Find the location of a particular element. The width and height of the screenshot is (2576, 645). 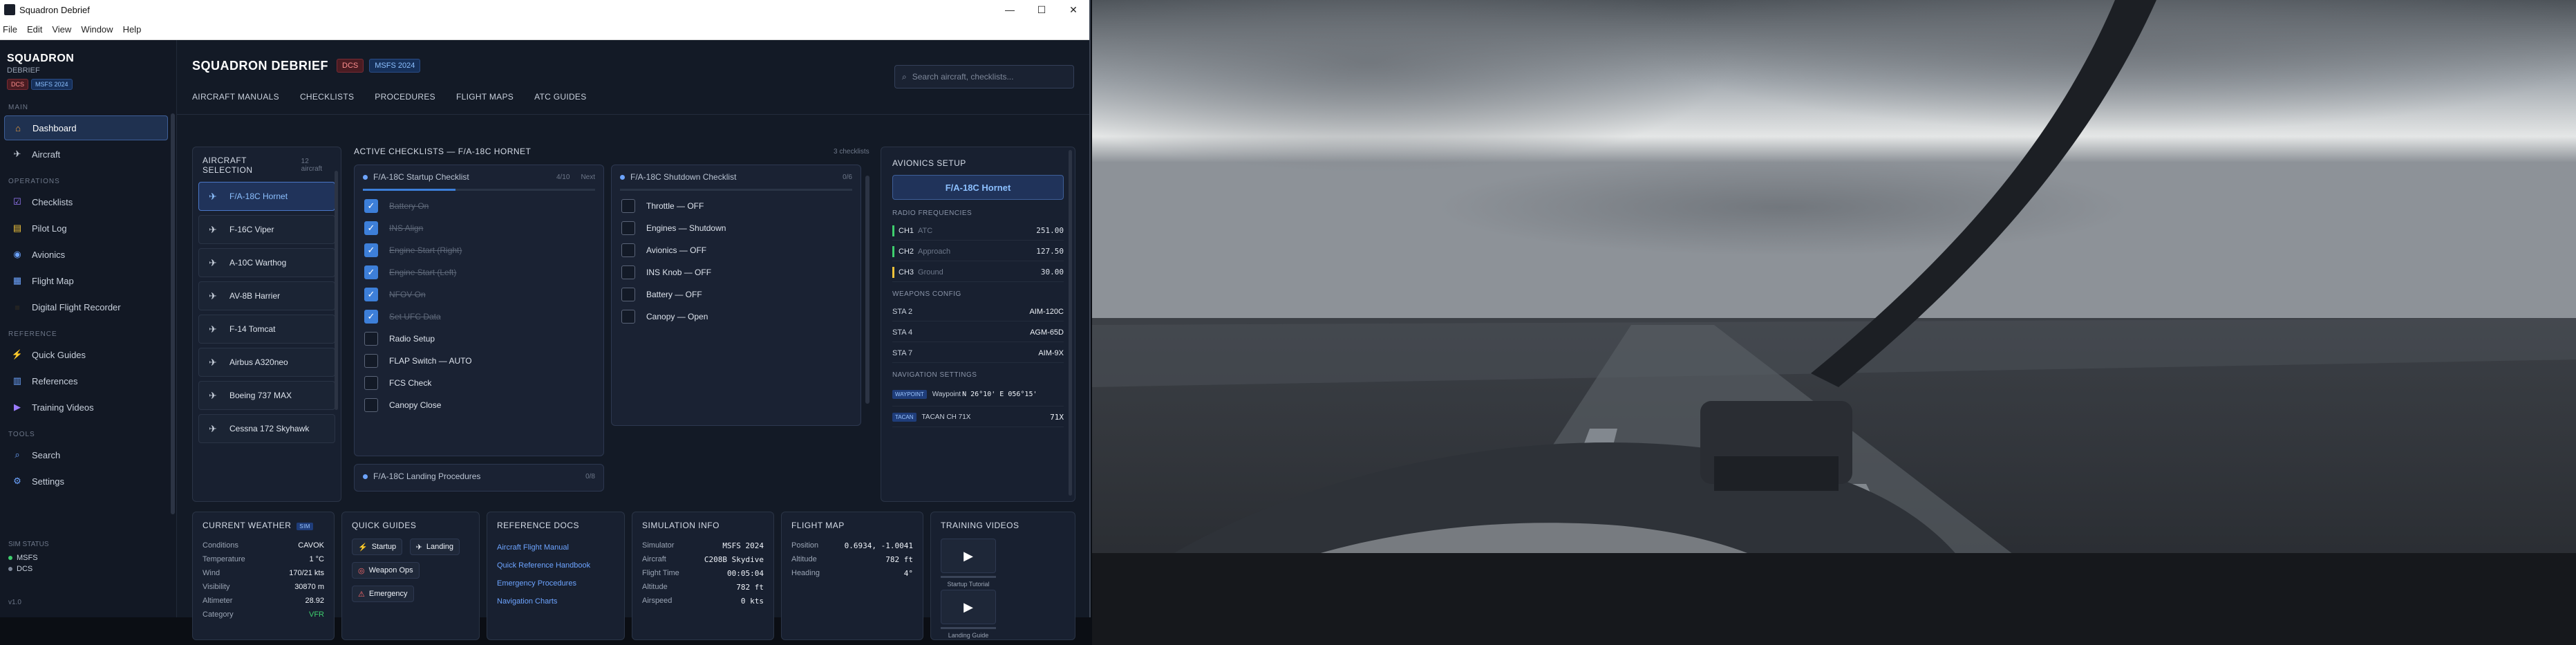

weapon-station-row: STA 2 AIM-120C is located at coordinates (978, 311).